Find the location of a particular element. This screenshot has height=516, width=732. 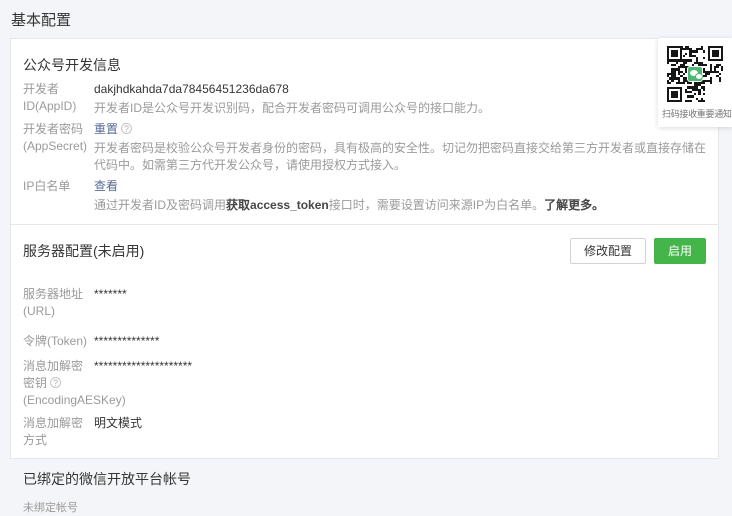

qr-code-image is located at coordinates (695, 74).